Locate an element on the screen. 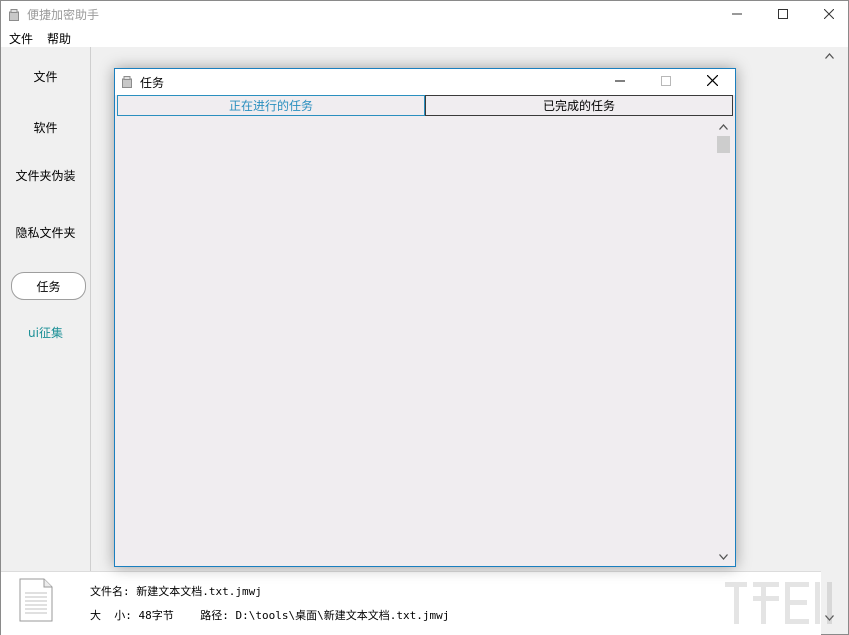  dialog-close-button is located at coordinates (712, 82).